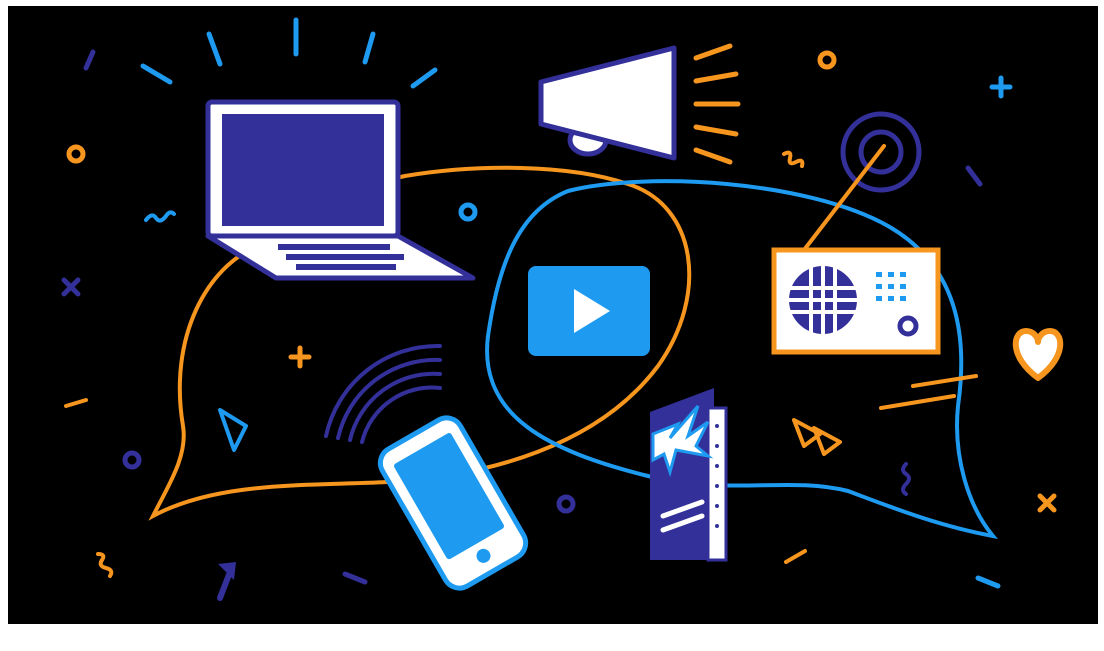 The image size is (1104, 651). I want to click on cursor-arrow-icon, so click(226, 581).